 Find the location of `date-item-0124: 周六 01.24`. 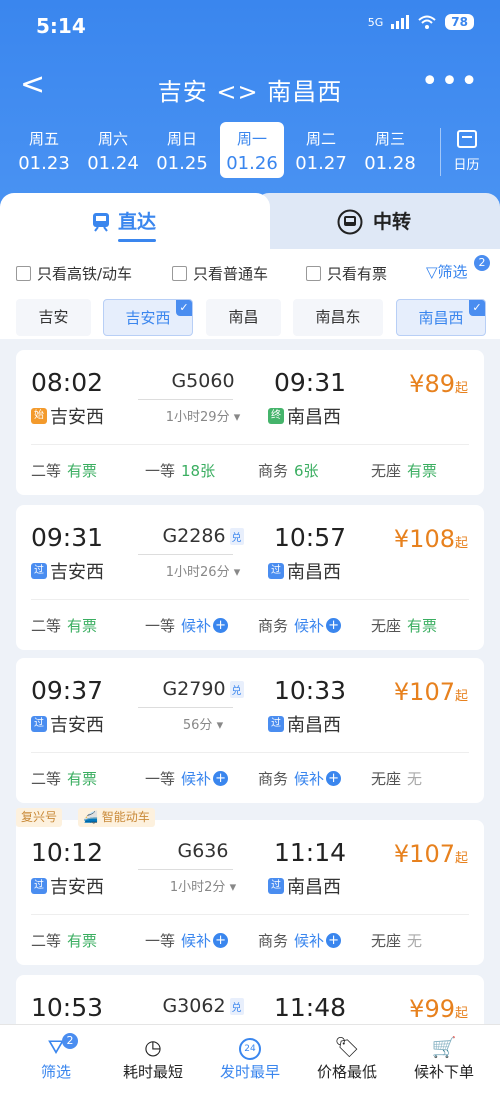

date-item-0124: 周六 01.24 is located at coordinates (113, 150).